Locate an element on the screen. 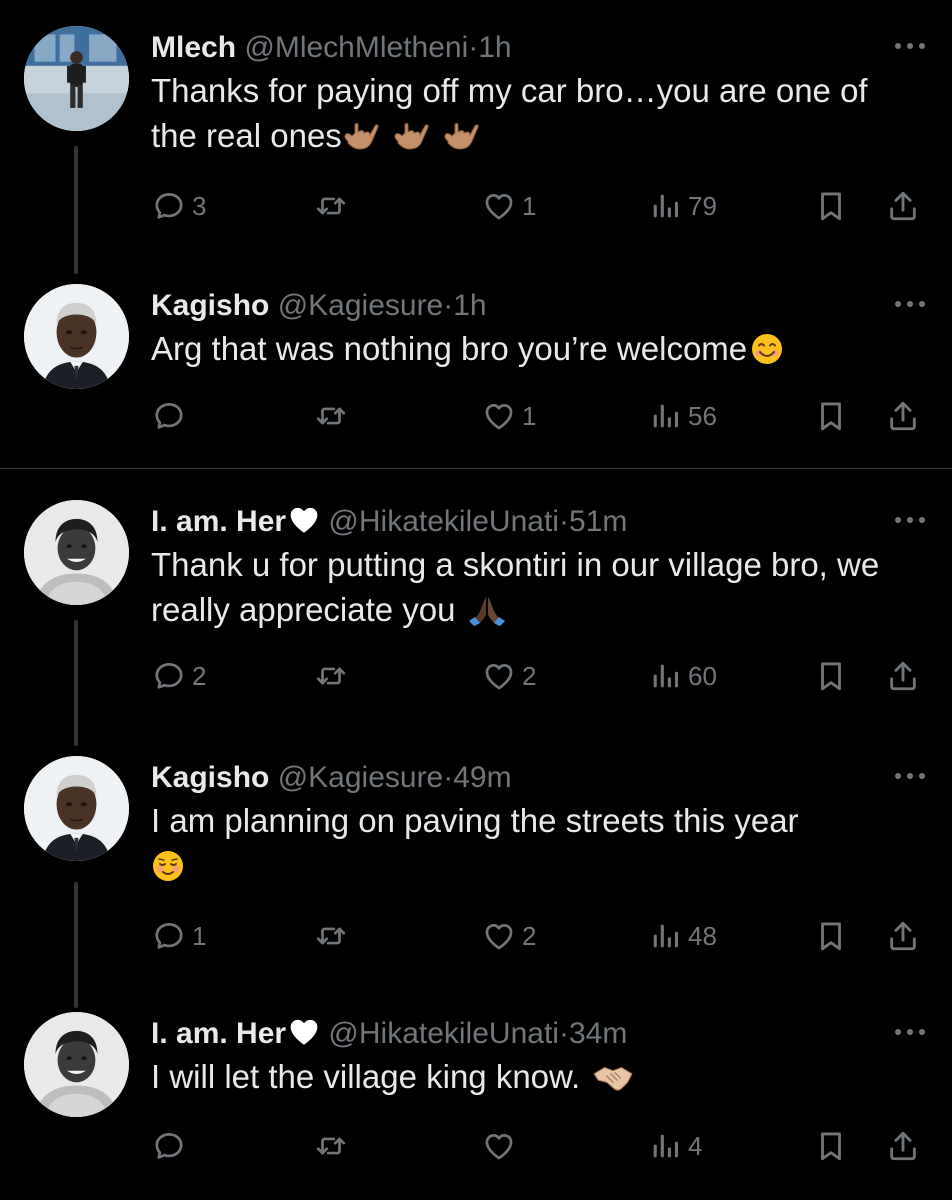 Image resolution: width=952 pixels, height=1200 pixels. tweet-text-content: Arg that was nothing bro you’re welcome is located at coordinates (449, 348).